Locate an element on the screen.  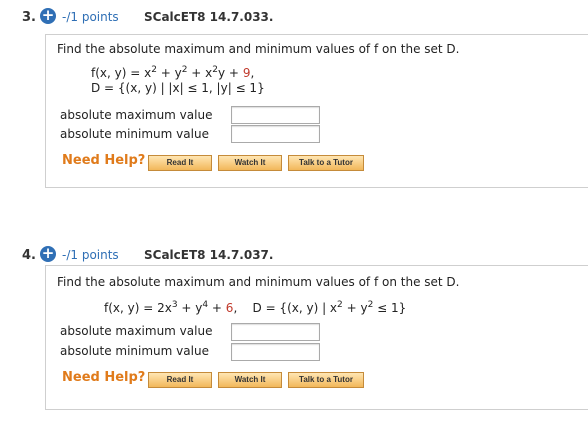
question-header: 3. + -/1 points SCalcET8 14.7.033. is located at coordinates (294, 18).